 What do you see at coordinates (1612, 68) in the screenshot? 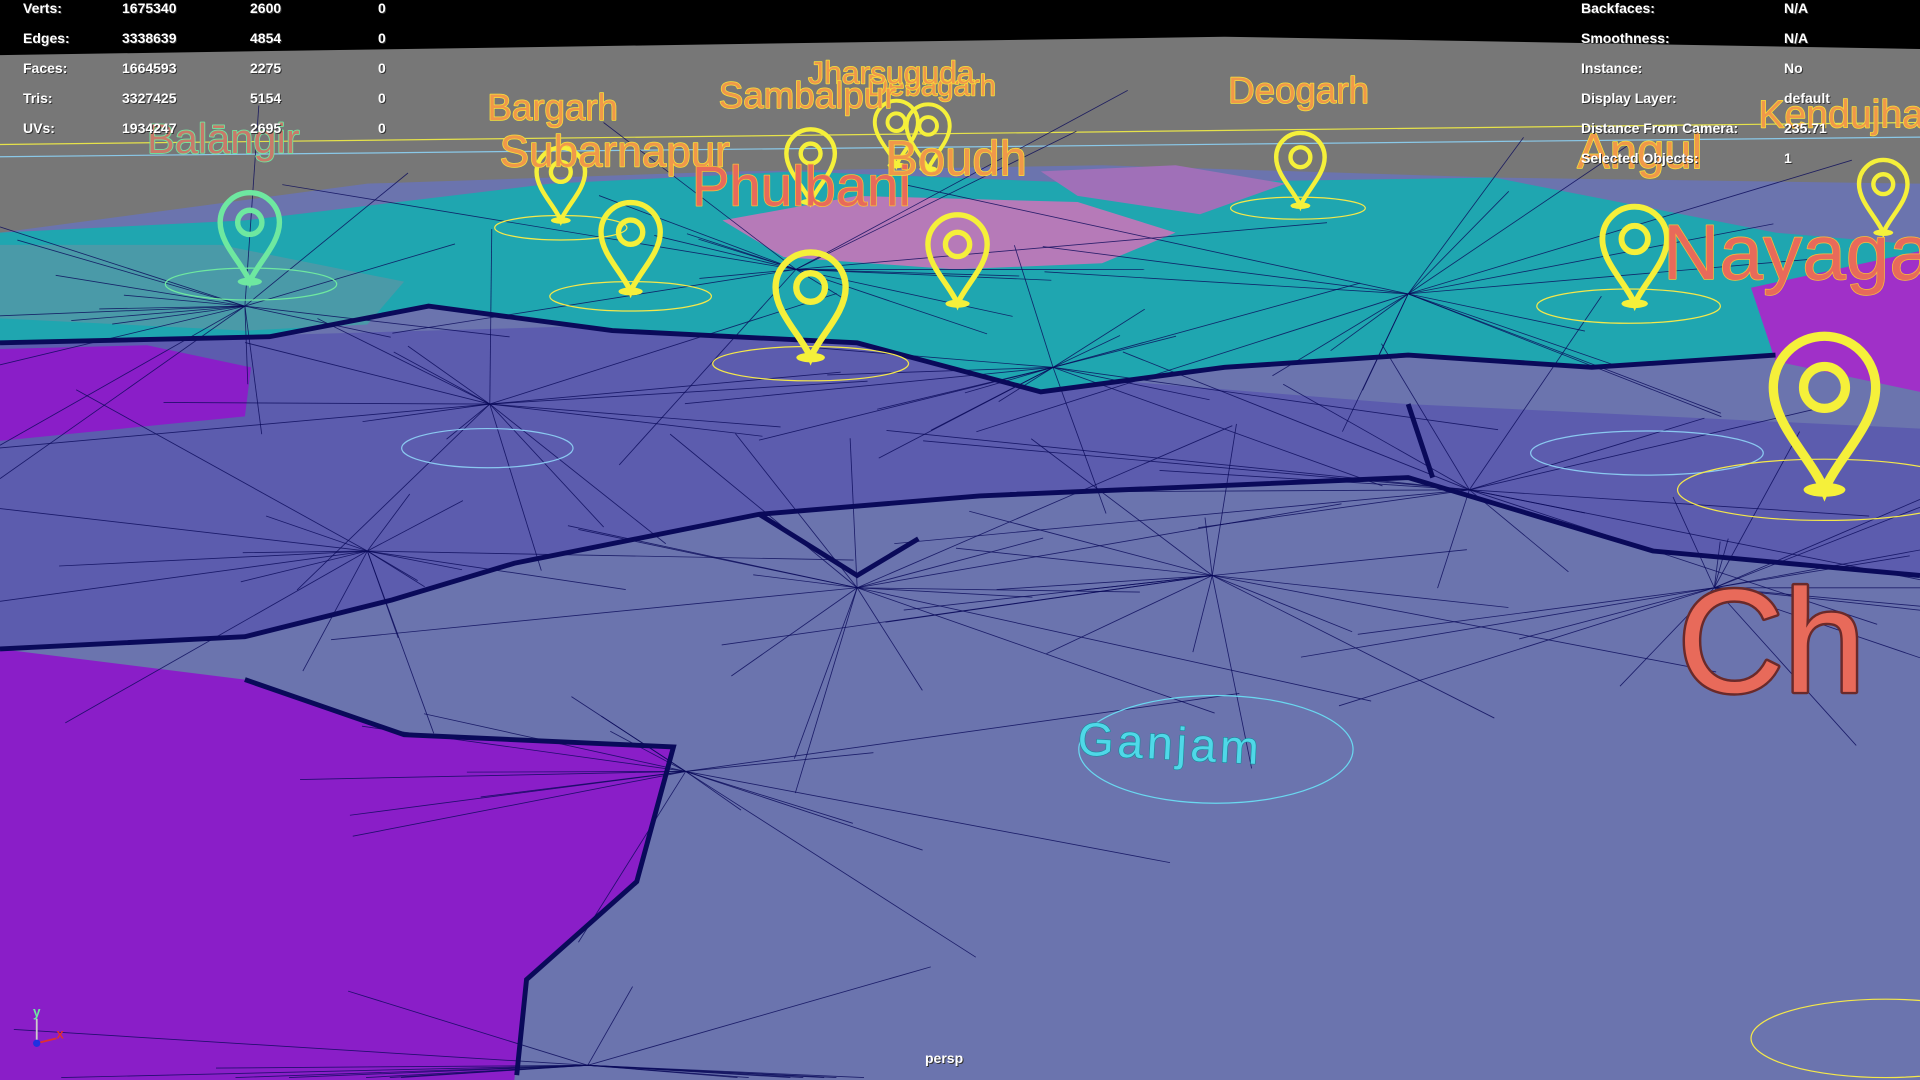
I see `hud-detail-label: Instance:` at bounding box center [1612, 68].